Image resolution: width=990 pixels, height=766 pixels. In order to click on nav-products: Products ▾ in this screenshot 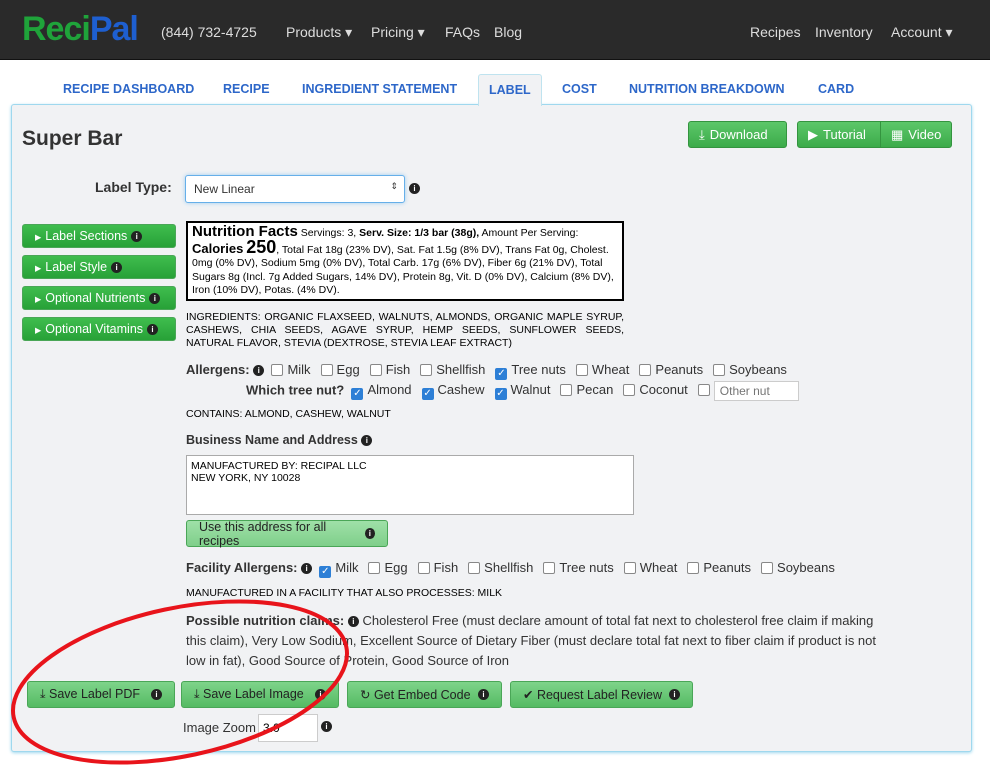, I will do `click(319, 32)`.